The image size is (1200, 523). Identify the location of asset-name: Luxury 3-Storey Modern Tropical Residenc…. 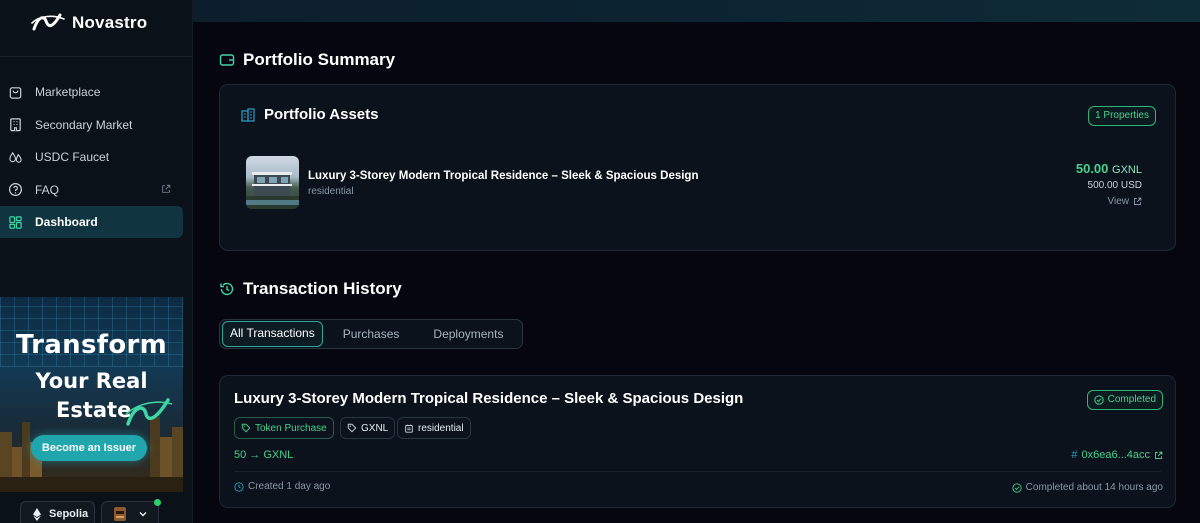
(503, 176).